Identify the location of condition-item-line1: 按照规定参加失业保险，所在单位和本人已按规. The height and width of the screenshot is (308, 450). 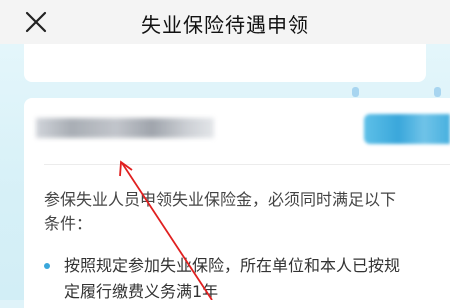
(232, 265).